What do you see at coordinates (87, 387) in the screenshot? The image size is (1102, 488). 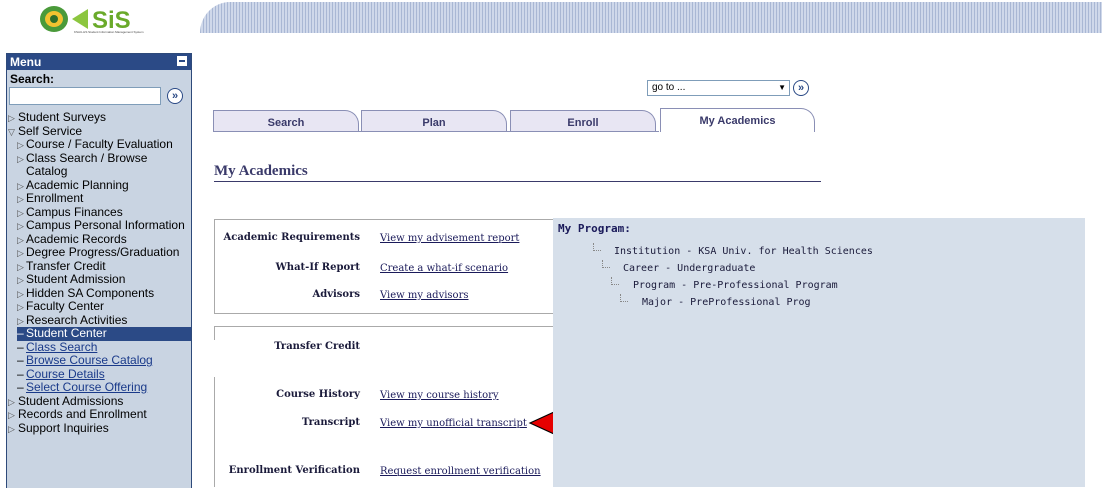 I see `menu-item-label: Select Course Offering` at bounding box center [87, 387].